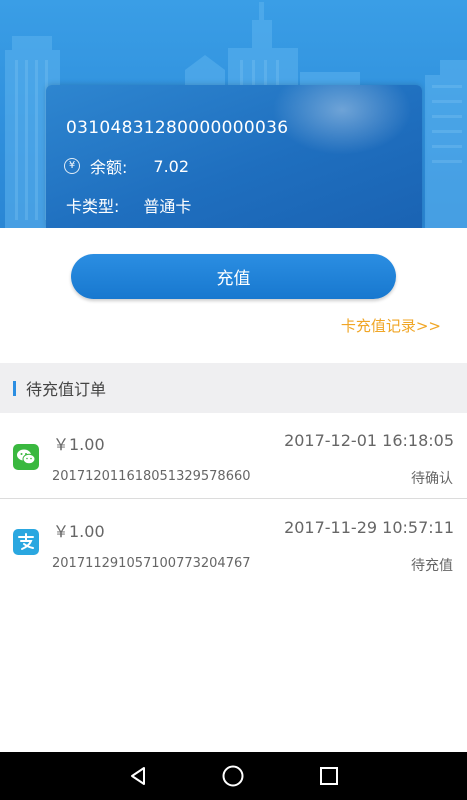 The height and width of the screenshot is (800, 467). What do you see at coordinates (26, 457) in the screenshot?
I see `wechat-pay-icon` at bounding box center [26, 457].